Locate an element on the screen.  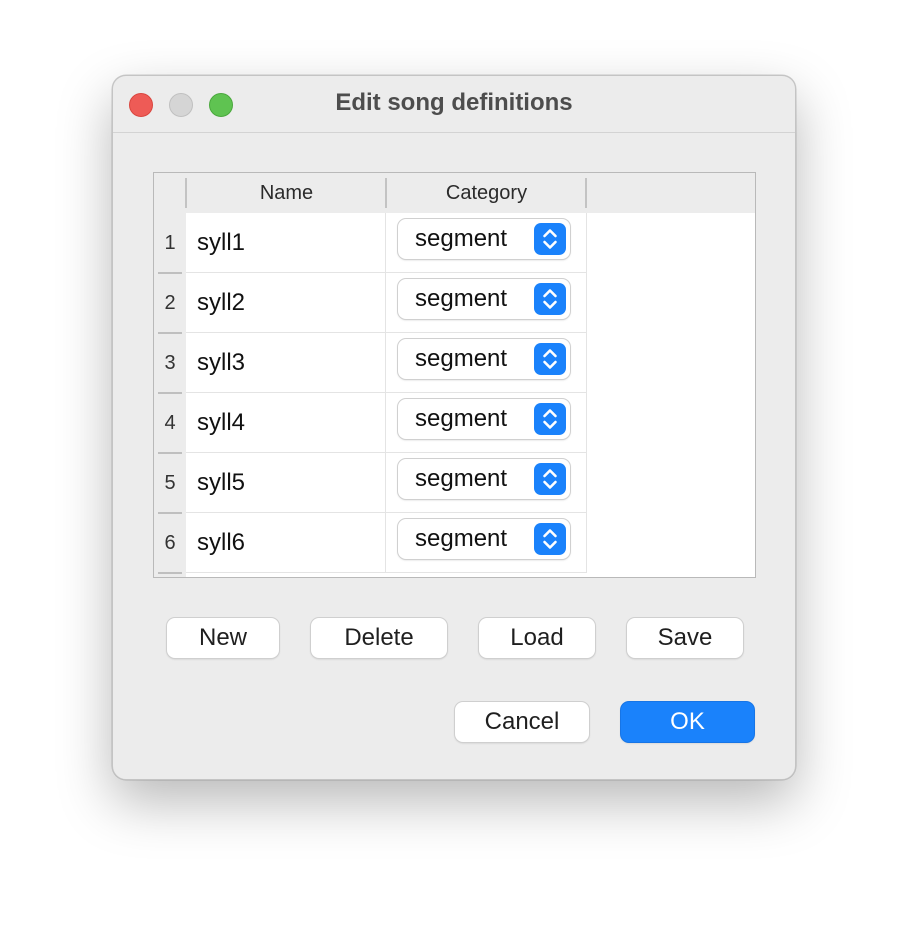
name-cell-text: syll4 is located at coordinates (221, 422).